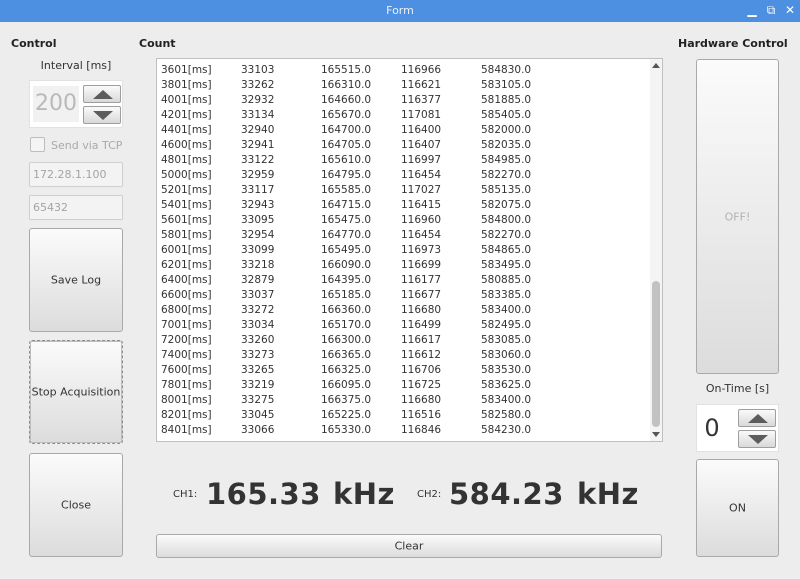 The width and height of the screenshot is (800, 579). I want to click on log-cell: 164795.0, so click(346, 175).